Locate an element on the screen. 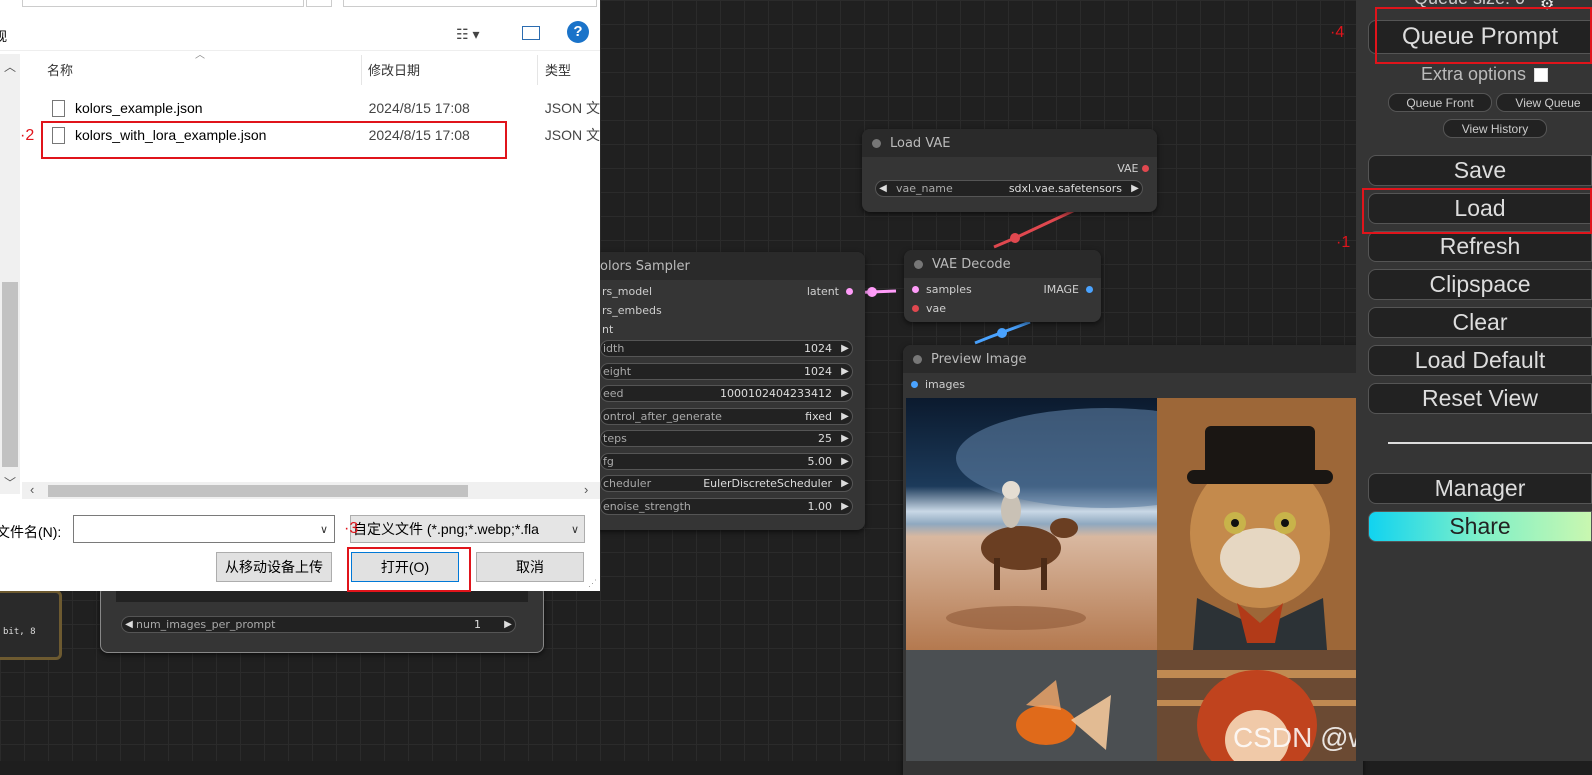 The image size is (1592, 775). refresh-button: Refresh is located at coordinates (1480, 246).